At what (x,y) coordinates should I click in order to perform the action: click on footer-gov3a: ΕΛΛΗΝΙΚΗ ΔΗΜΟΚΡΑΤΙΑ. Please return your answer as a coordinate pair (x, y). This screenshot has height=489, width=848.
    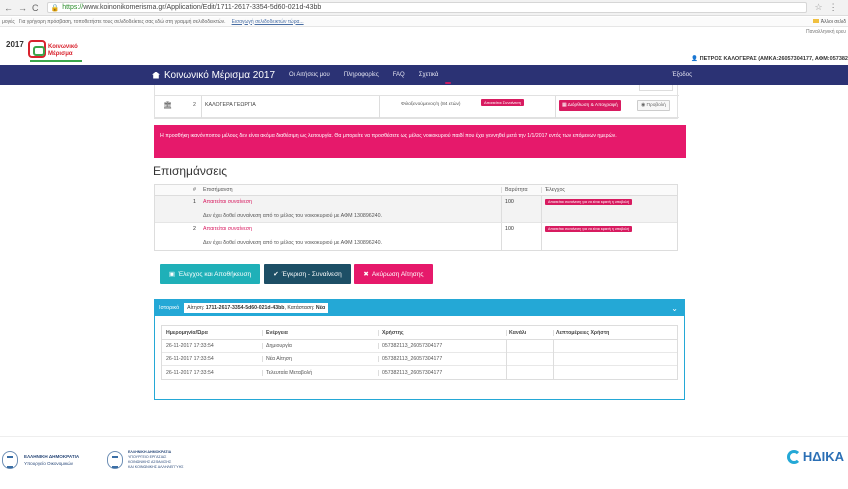
    Looking at the image, I should click on (150, 452).